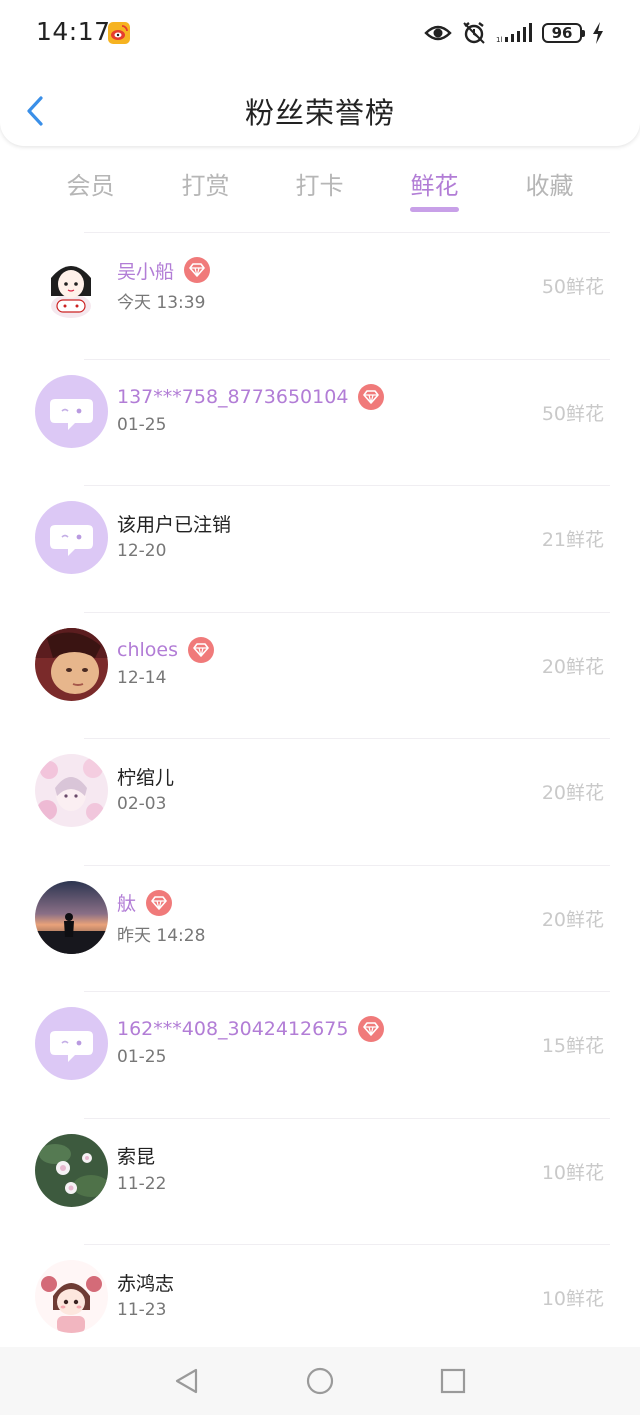 This screenshot has width=640, height=1415. What do you see at coordinates (572, 1046) in the screenshot?
I see `flower-amount: 15鲜花` at bounding box center [572, 1046].